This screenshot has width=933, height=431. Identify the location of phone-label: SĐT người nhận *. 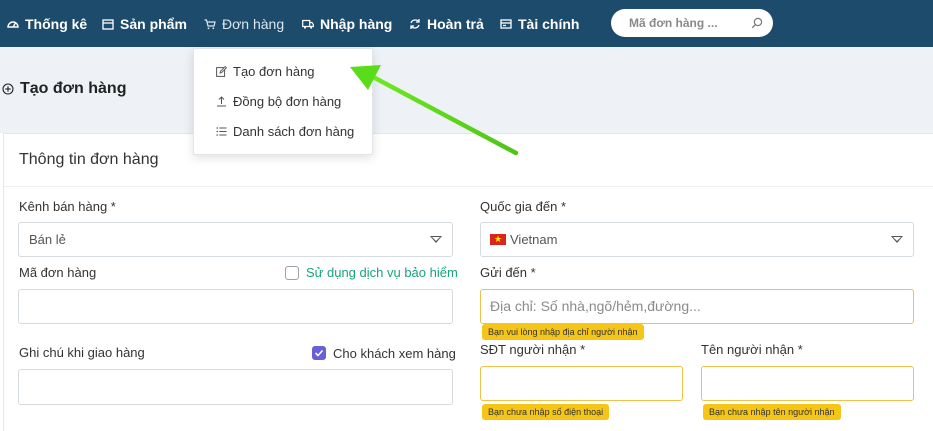
(533, 349).